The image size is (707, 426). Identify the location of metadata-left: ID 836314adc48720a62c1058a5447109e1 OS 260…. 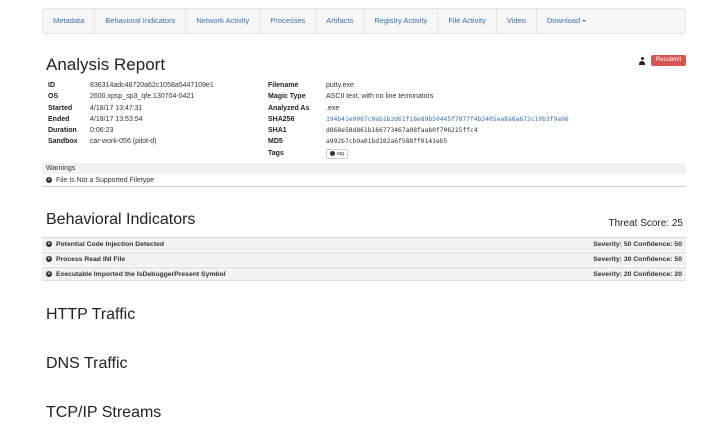
(131, 114).